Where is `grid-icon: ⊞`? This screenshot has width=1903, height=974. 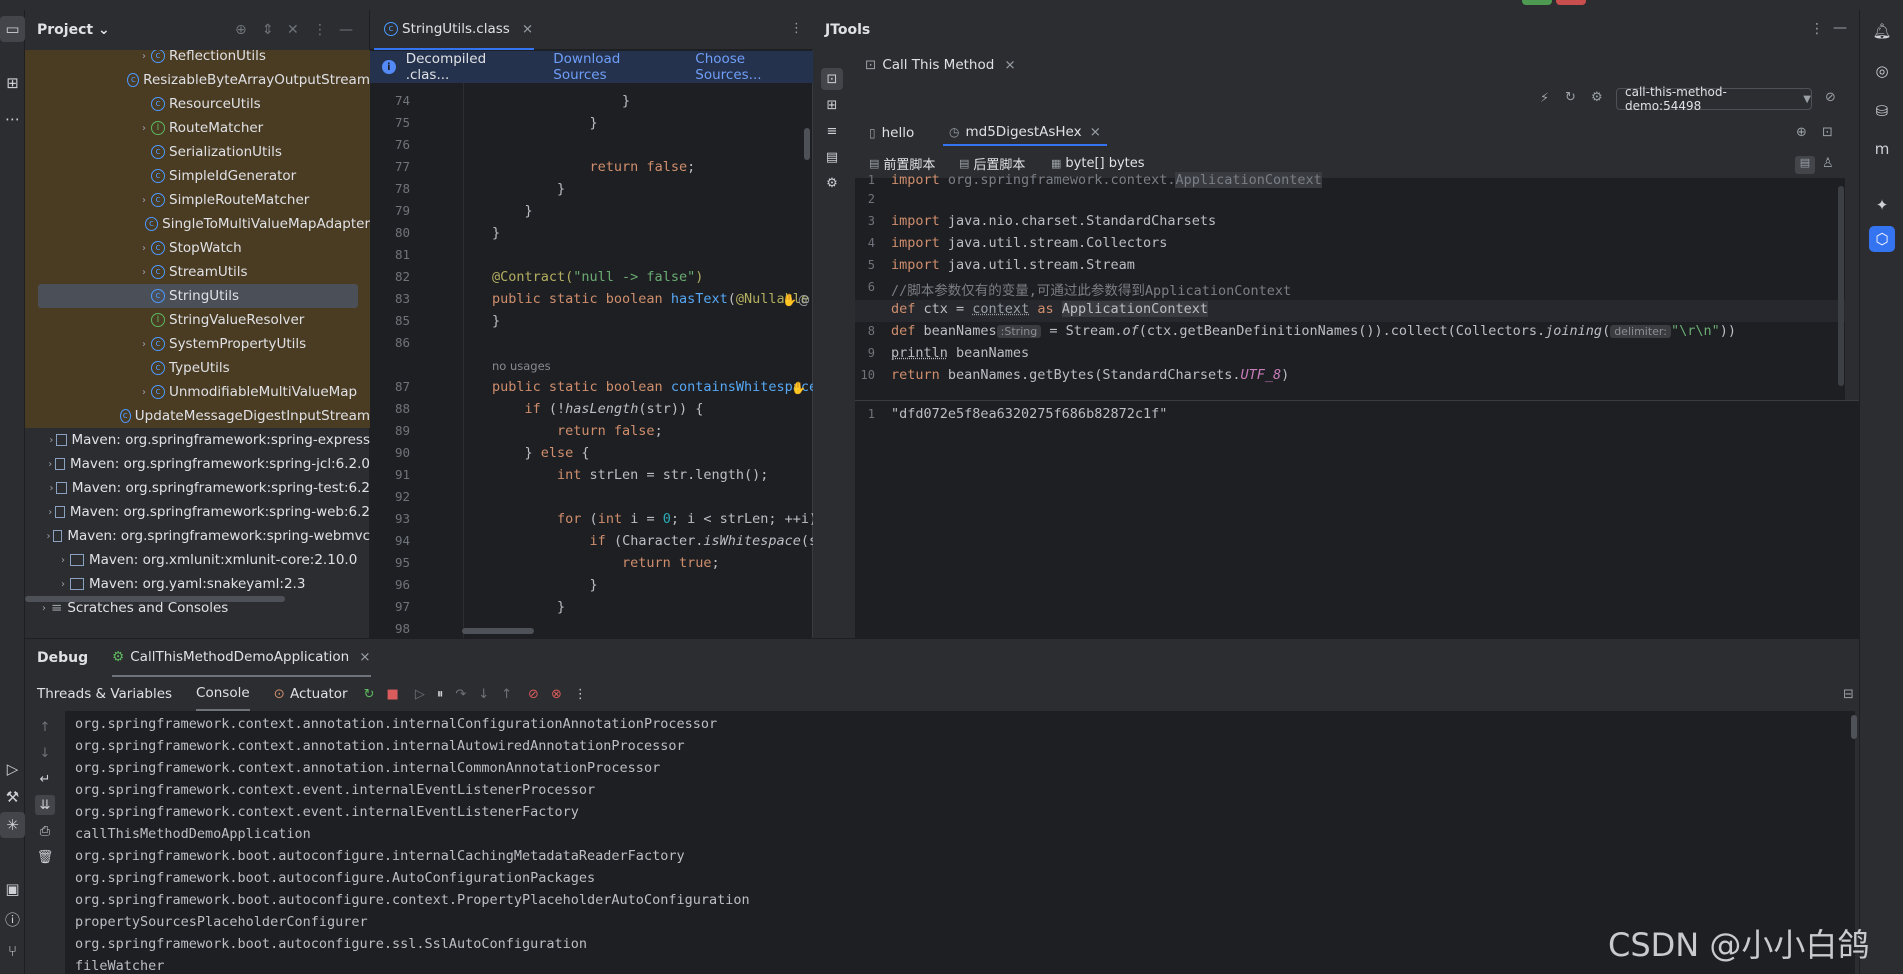 grid-icon: ⊞ is located at coordinates (832, 105).